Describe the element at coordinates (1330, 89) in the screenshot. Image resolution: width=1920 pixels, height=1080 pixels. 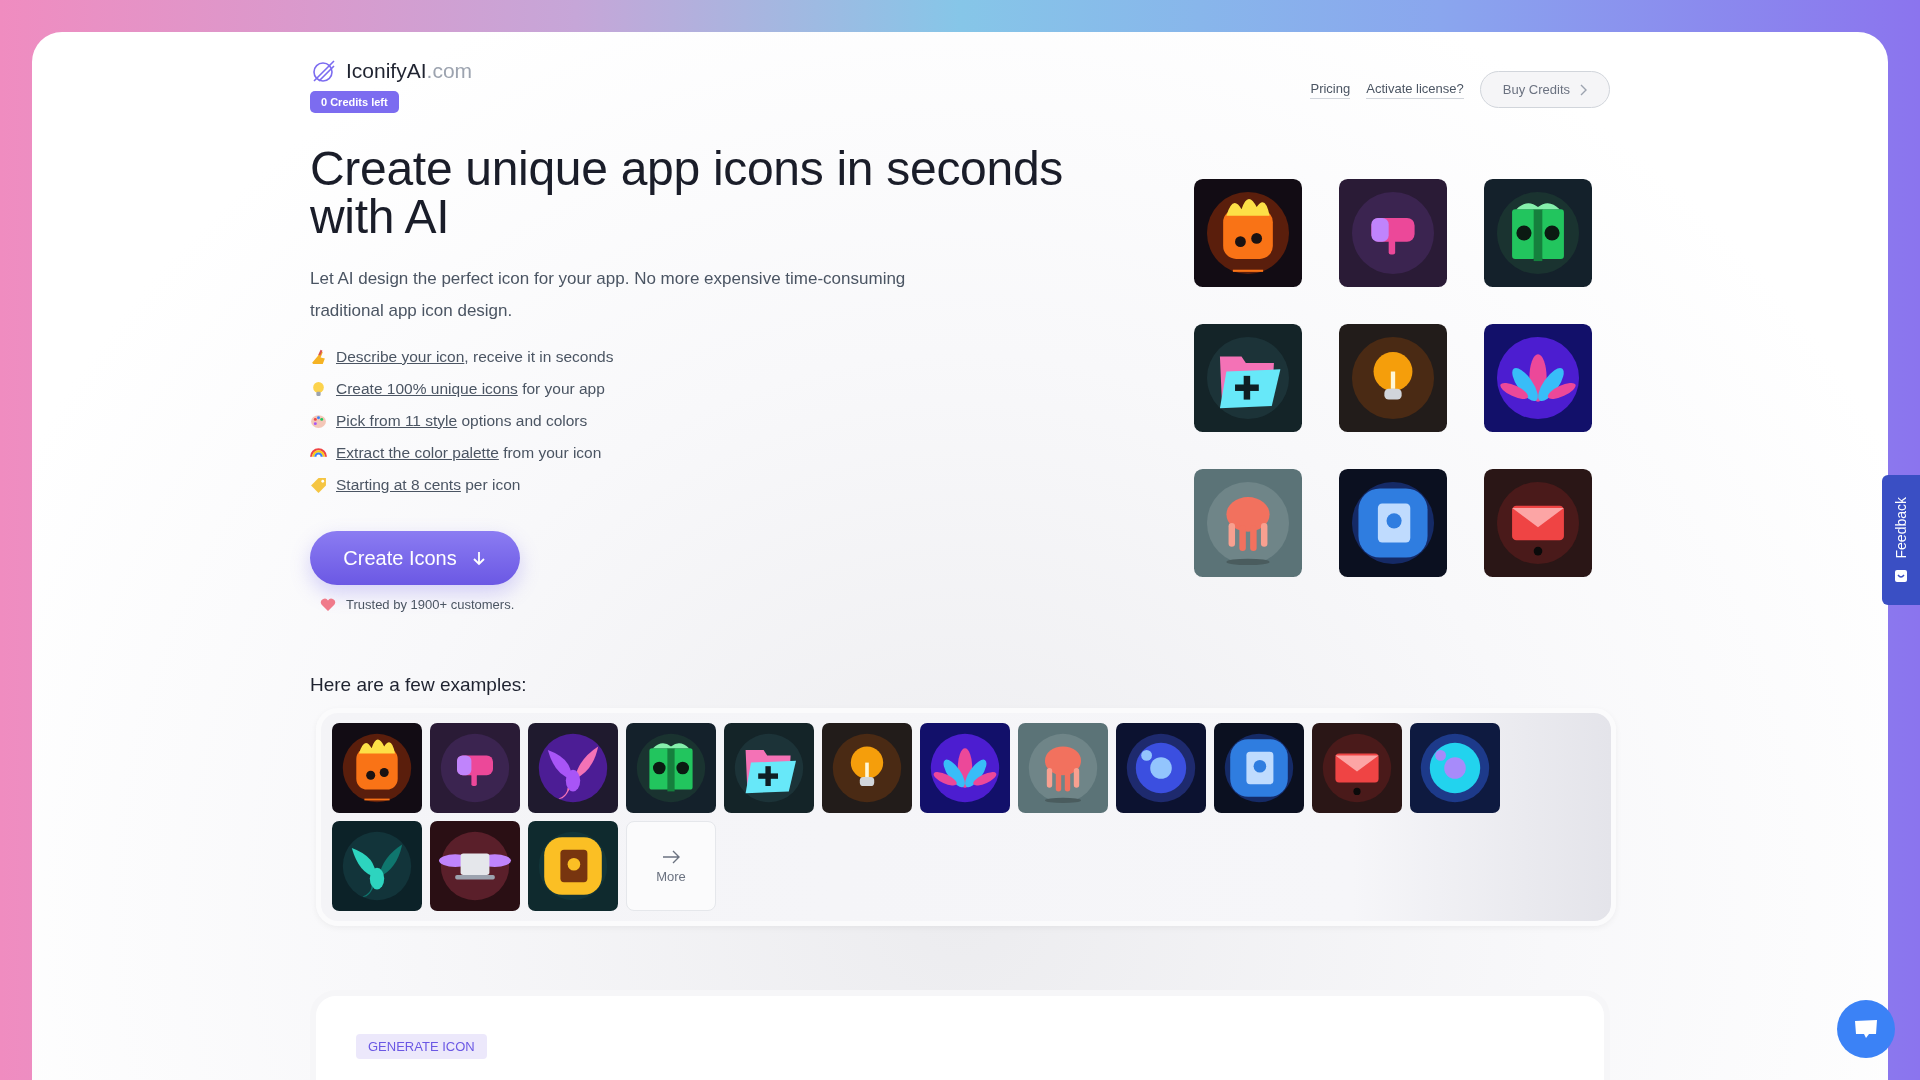
I see `nav-link: Pricing` at that location.